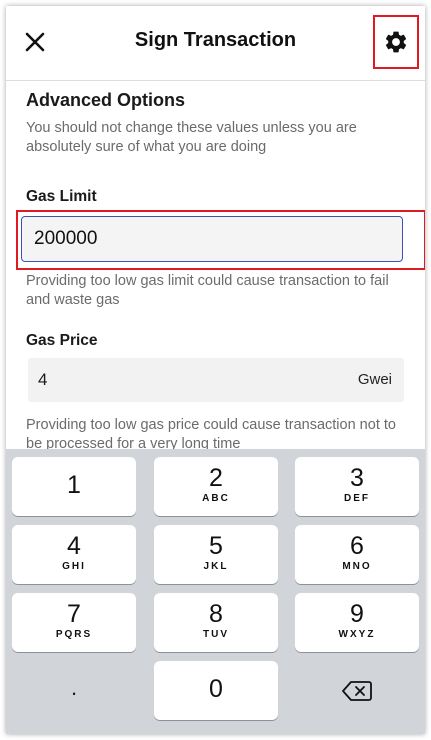  I want to click on gas-price-value: 4, so click(43, 379).